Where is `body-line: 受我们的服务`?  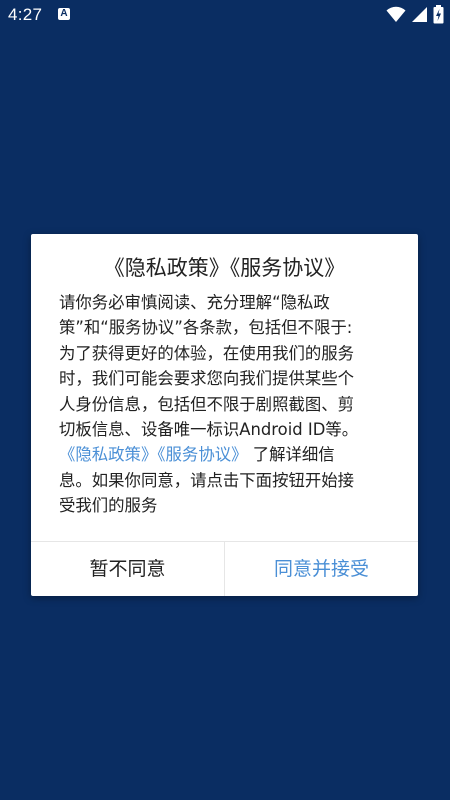
body-line: 受我们的服务 is located at coordinates (108, 506).